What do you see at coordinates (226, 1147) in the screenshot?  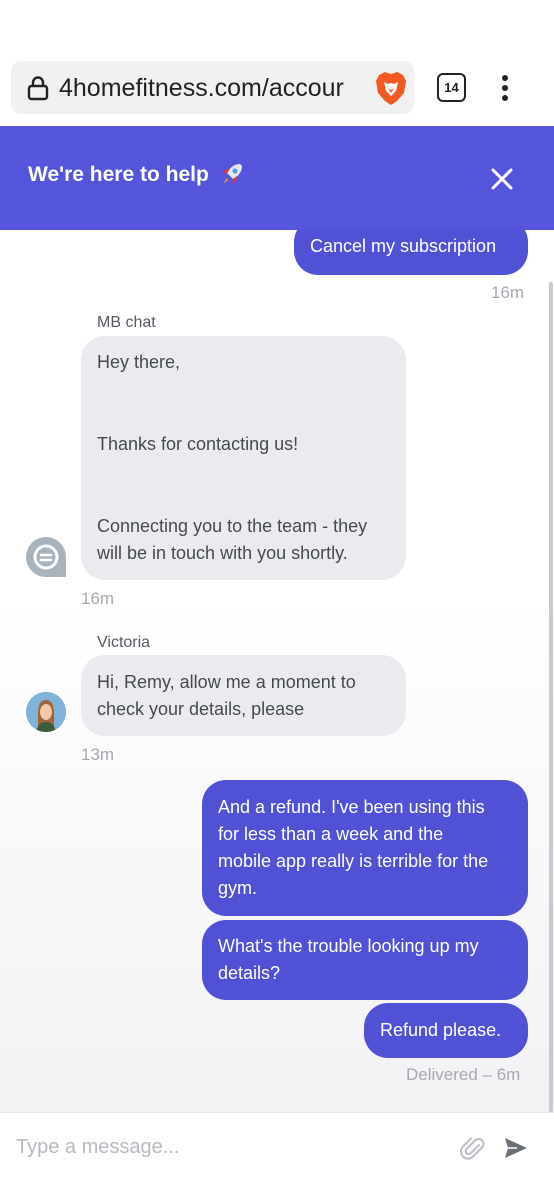 I see `message-input` at bounding box center [226, 1147].